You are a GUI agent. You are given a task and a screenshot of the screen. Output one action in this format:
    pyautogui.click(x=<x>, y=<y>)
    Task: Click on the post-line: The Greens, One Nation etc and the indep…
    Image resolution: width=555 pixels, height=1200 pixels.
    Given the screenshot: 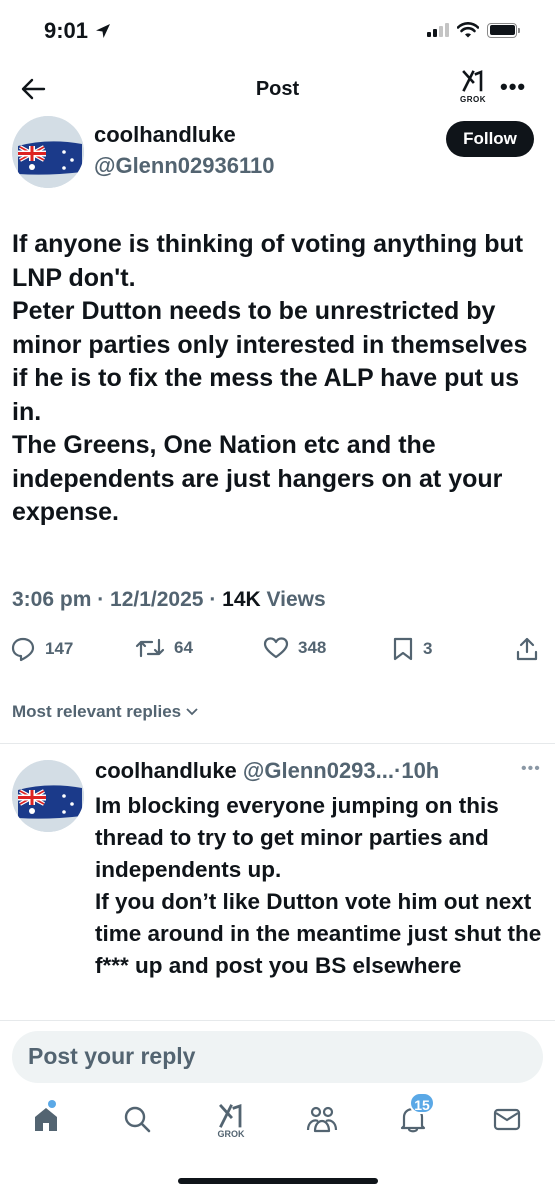 What is the action you would take?
    pyautogui.click(x=257, y=478)
    